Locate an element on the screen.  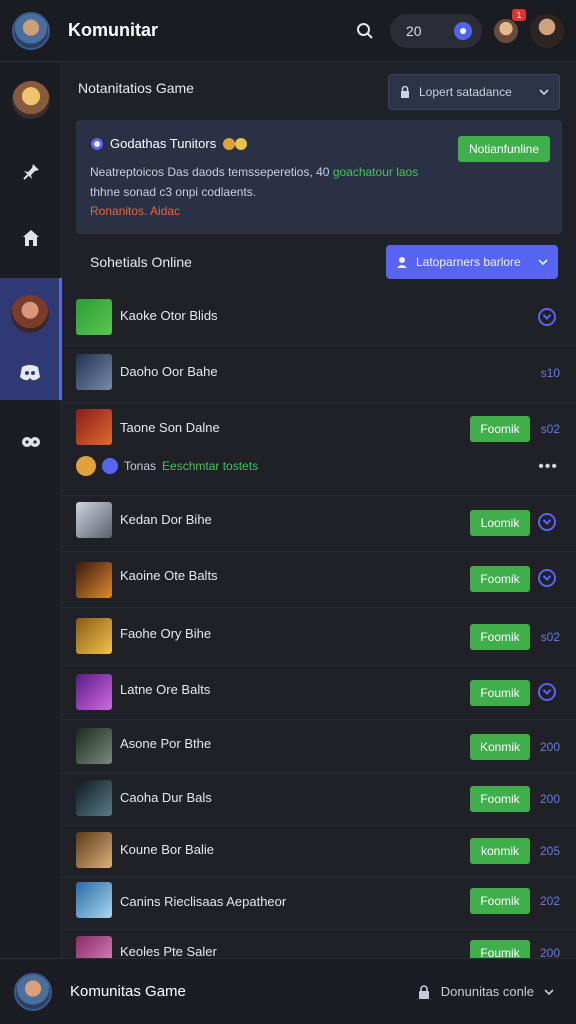
filter-select-label: Latoparners barlore is located at coordinates (468, 262).